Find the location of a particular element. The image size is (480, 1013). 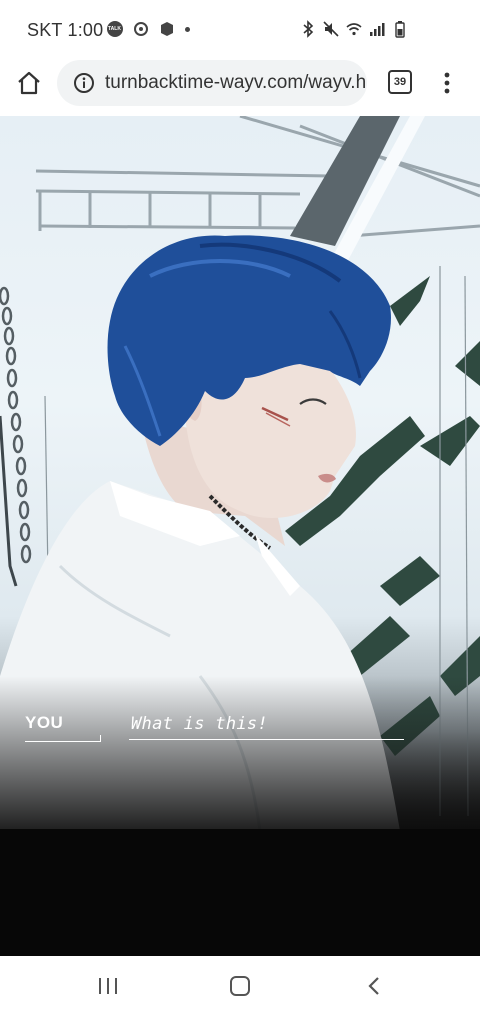

notification-icons is located at coordinates (148, 29).